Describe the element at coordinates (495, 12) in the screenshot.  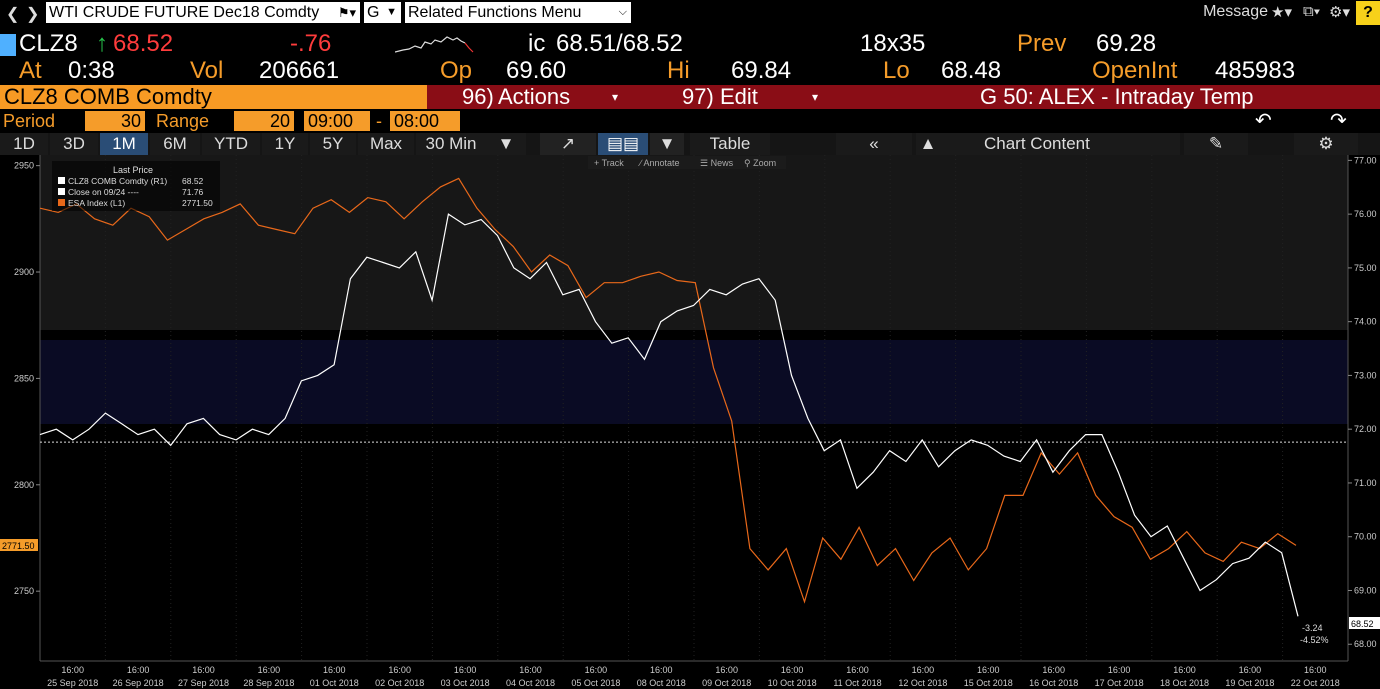
I see `related-functions-label: Related Functions Menu` at that location.